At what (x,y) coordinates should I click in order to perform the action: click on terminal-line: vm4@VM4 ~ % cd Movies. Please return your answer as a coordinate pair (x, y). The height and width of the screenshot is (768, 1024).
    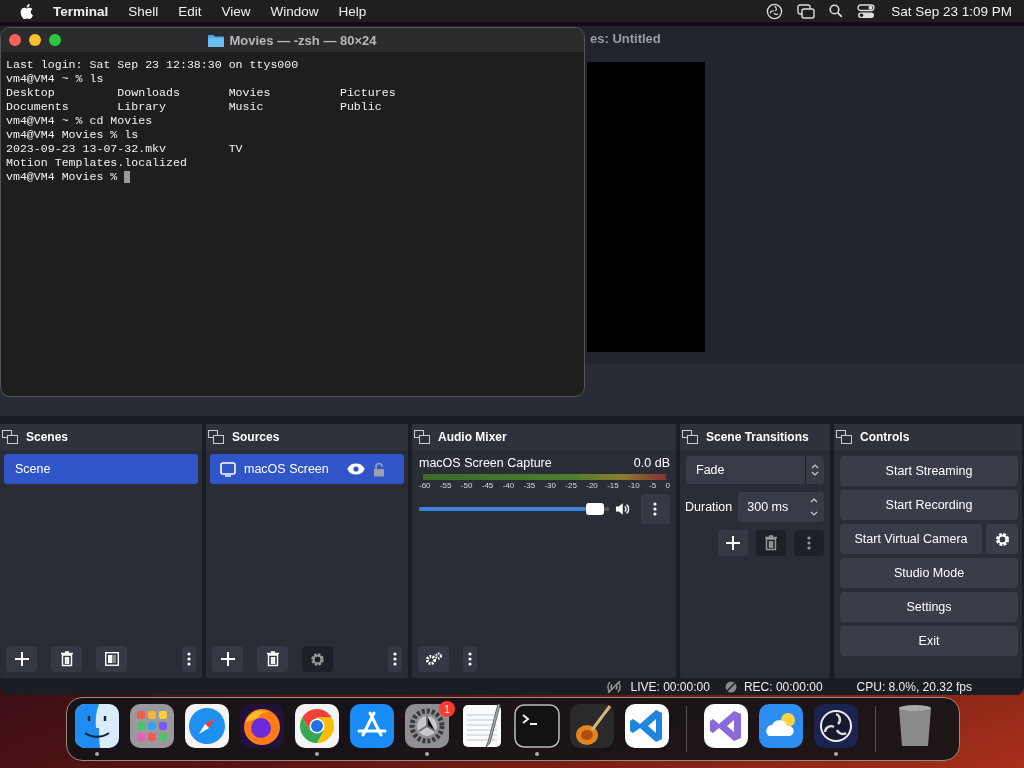
    Looking at the image, I should click on (79, 121).